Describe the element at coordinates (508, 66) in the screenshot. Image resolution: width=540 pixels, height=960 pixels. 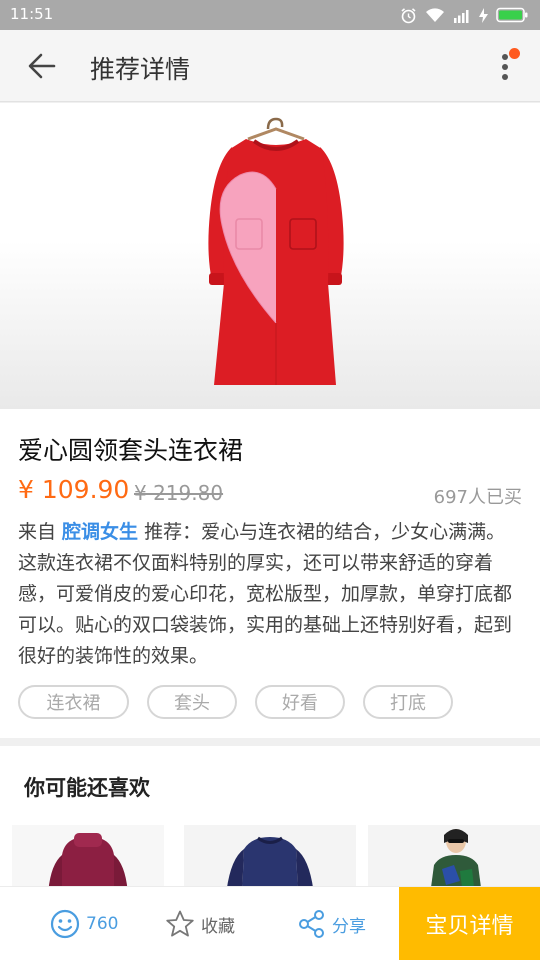
I see `more-menu-button` at that location.